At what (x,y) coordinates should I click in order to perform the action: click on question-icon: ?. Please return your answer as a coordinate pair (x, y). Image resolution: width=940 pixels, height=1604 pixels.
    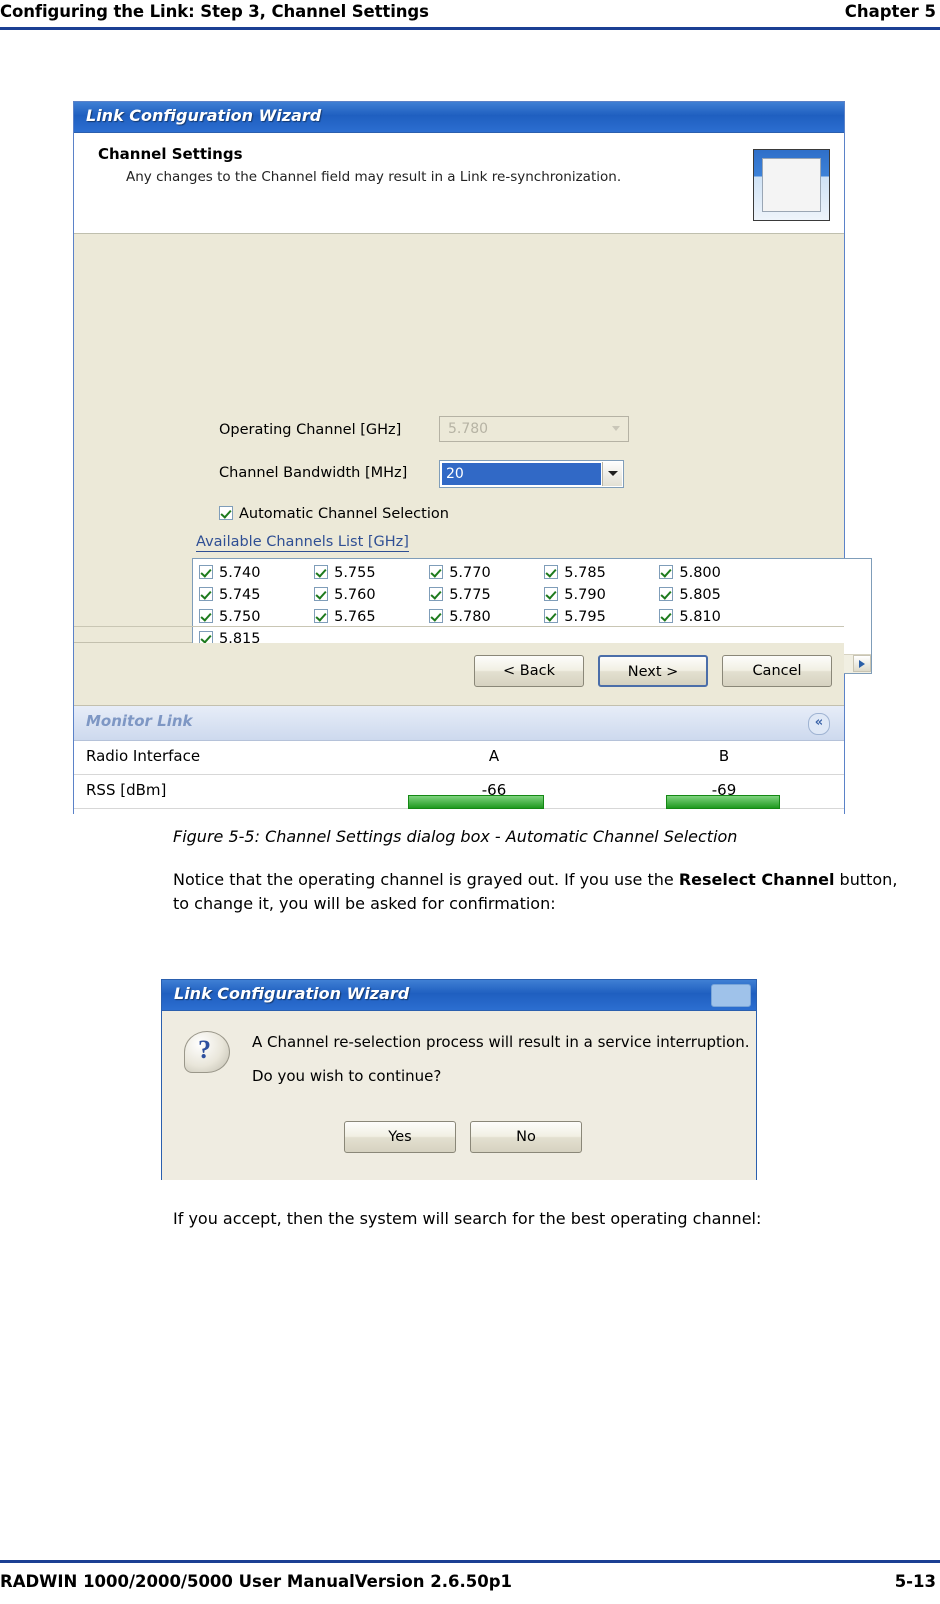
    Looking at the image, I should click on (207, 1054).